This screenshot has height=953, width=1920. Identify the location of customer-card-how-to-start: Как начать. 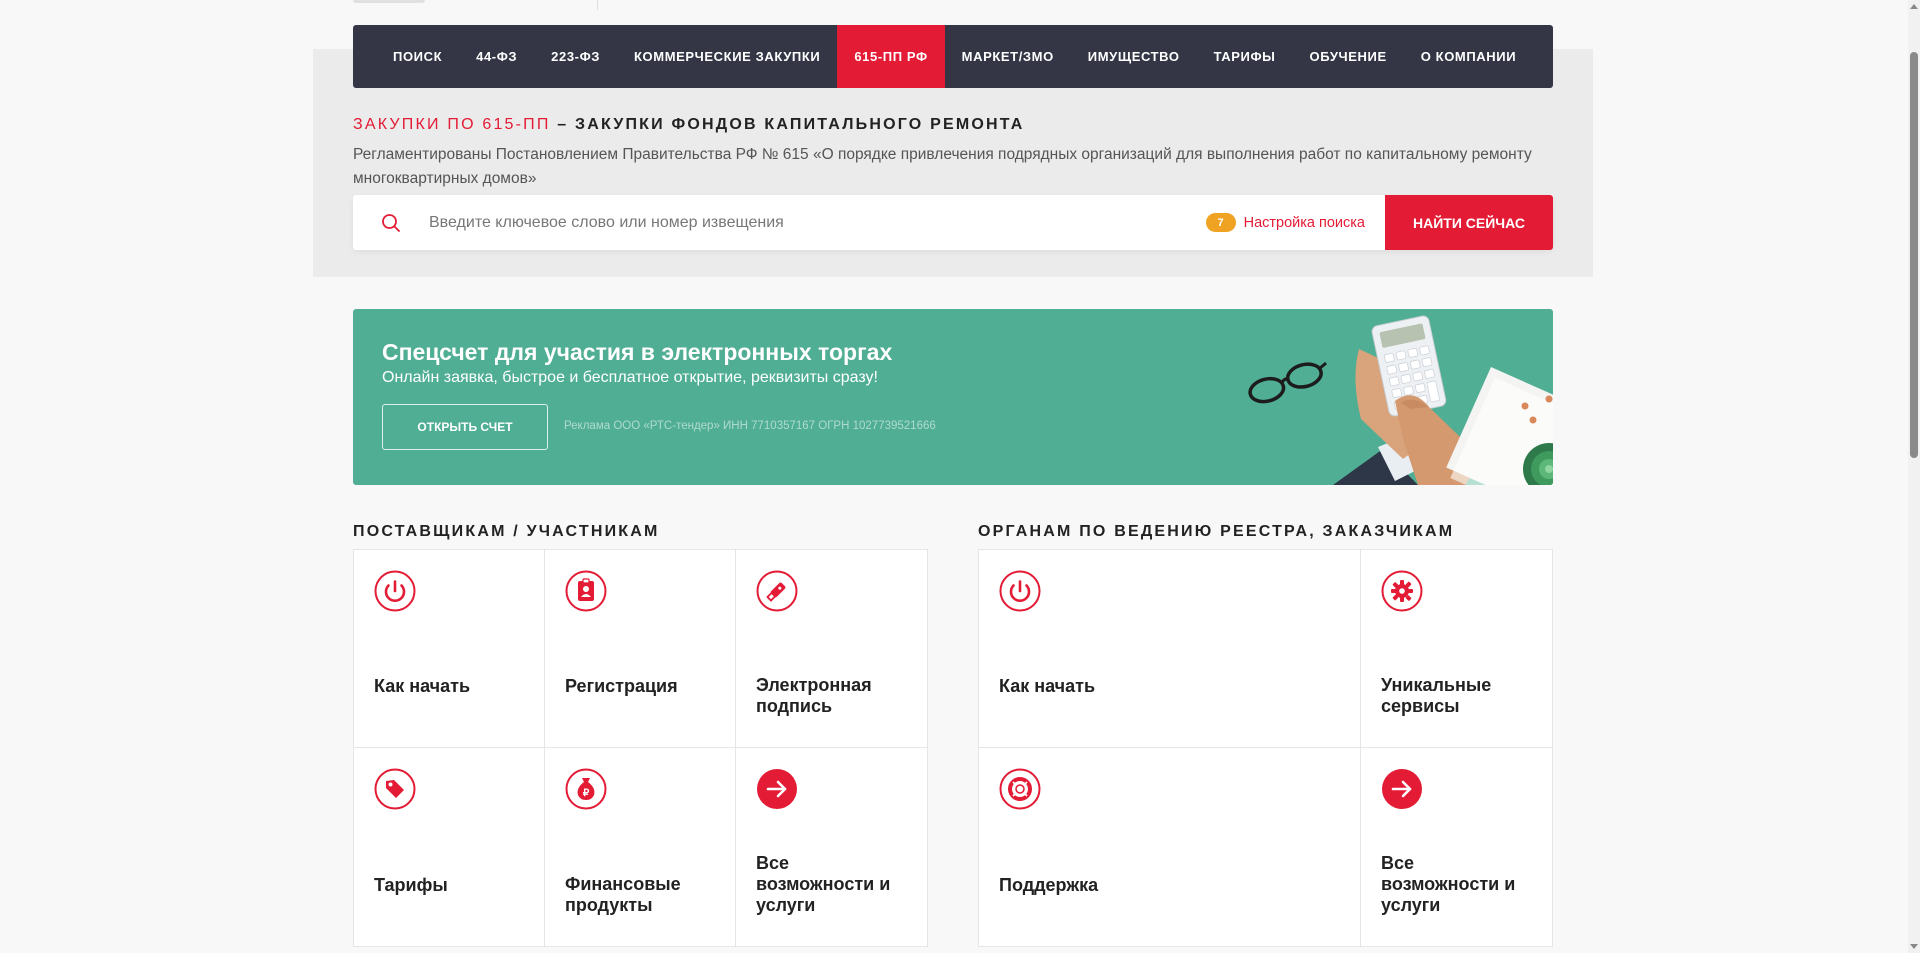
(1170, 649).